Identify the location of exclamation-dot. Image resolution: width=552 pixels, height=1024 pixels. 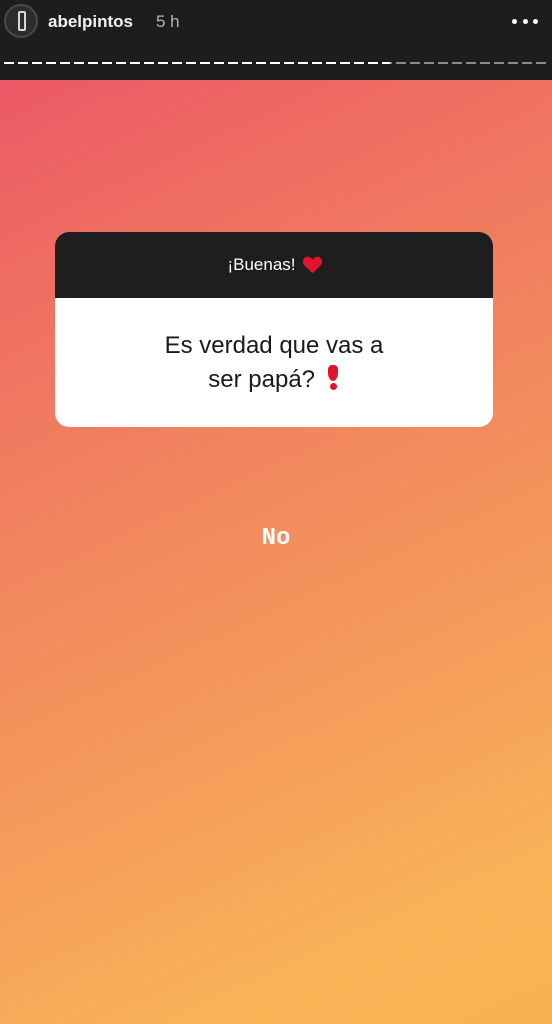
(333, 386).